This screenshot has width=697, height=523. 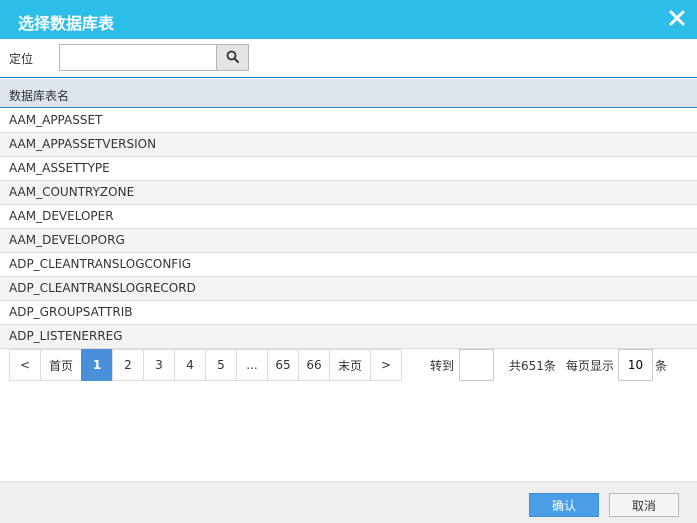 What do you see at coordinates (348, 289) in the screenshot?
I see `table-row: ADP_CLEANTRANSLOGRECORD` at bounding box center [348, 289].